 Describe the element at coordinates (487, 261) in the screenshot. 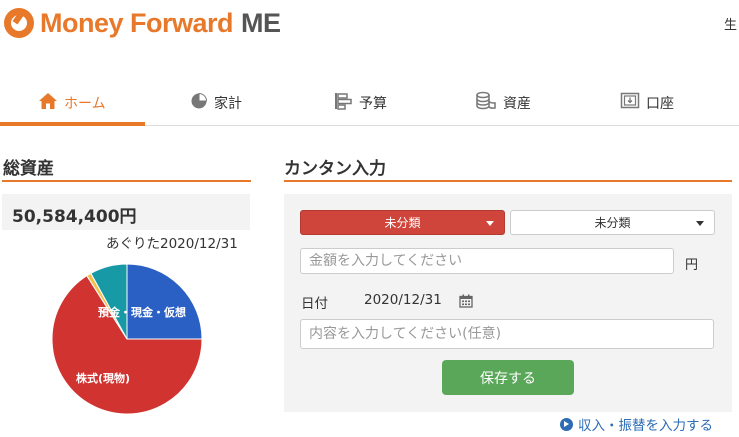

I see `amount-input` at that location.